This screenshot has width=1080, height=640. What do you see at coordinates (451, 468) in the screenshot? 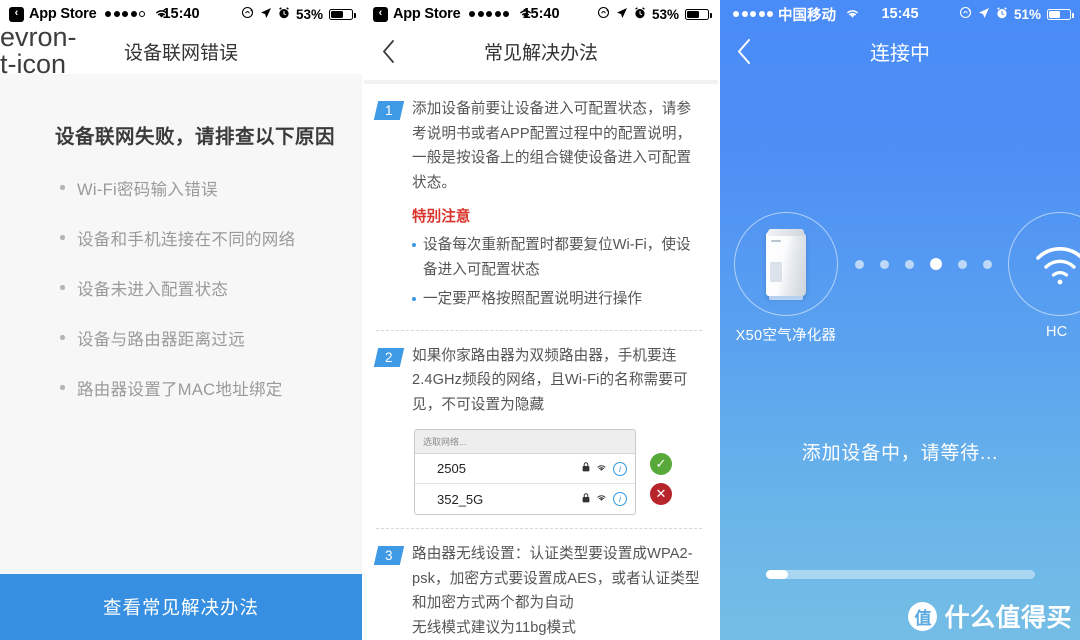
I see `wifi-ssid: 2505` at bounding box center [451, 468].